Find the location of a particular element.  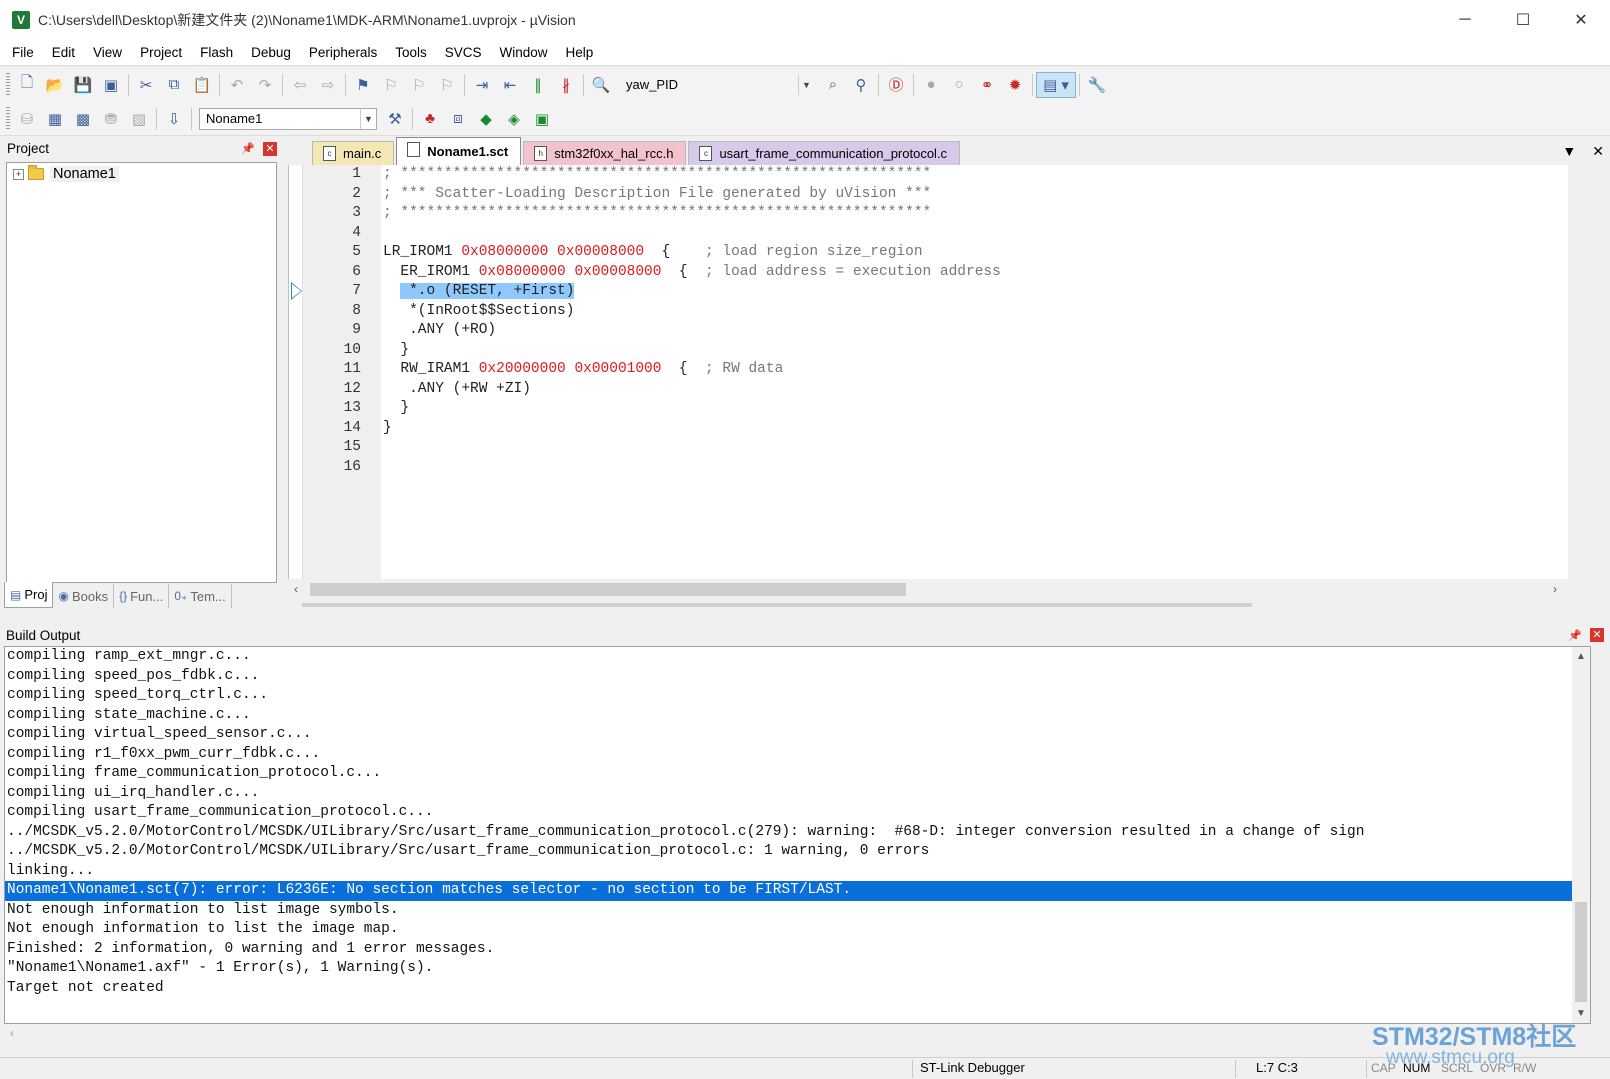

output-line: Target not created is located at coordinates (797, 989).